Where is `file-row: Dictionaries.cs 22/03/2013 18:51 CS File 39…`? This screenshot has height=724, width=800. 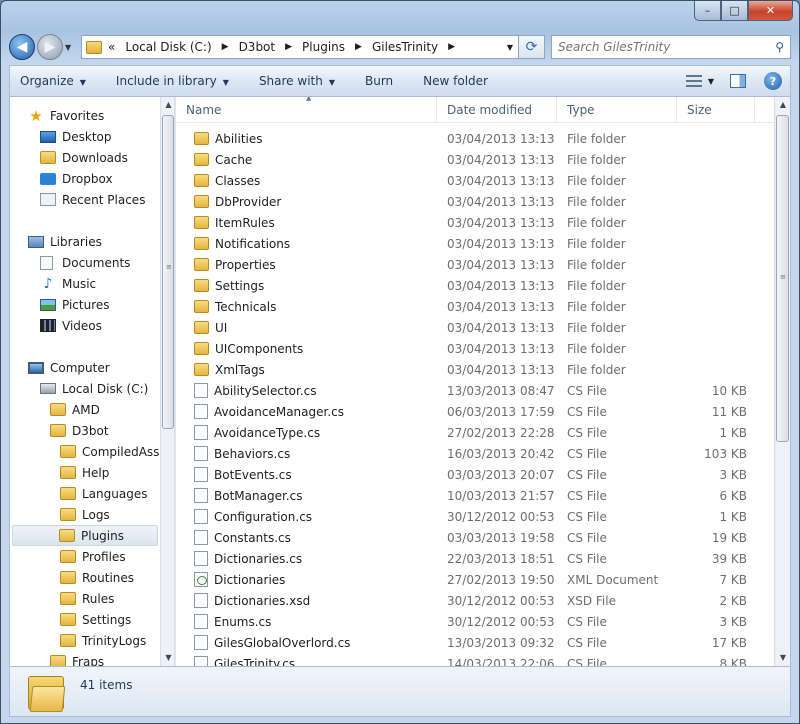
file-row: Dictionaries.cs 22/03/2013 18:51 CS File 39… is located at coordinates (475, 558).